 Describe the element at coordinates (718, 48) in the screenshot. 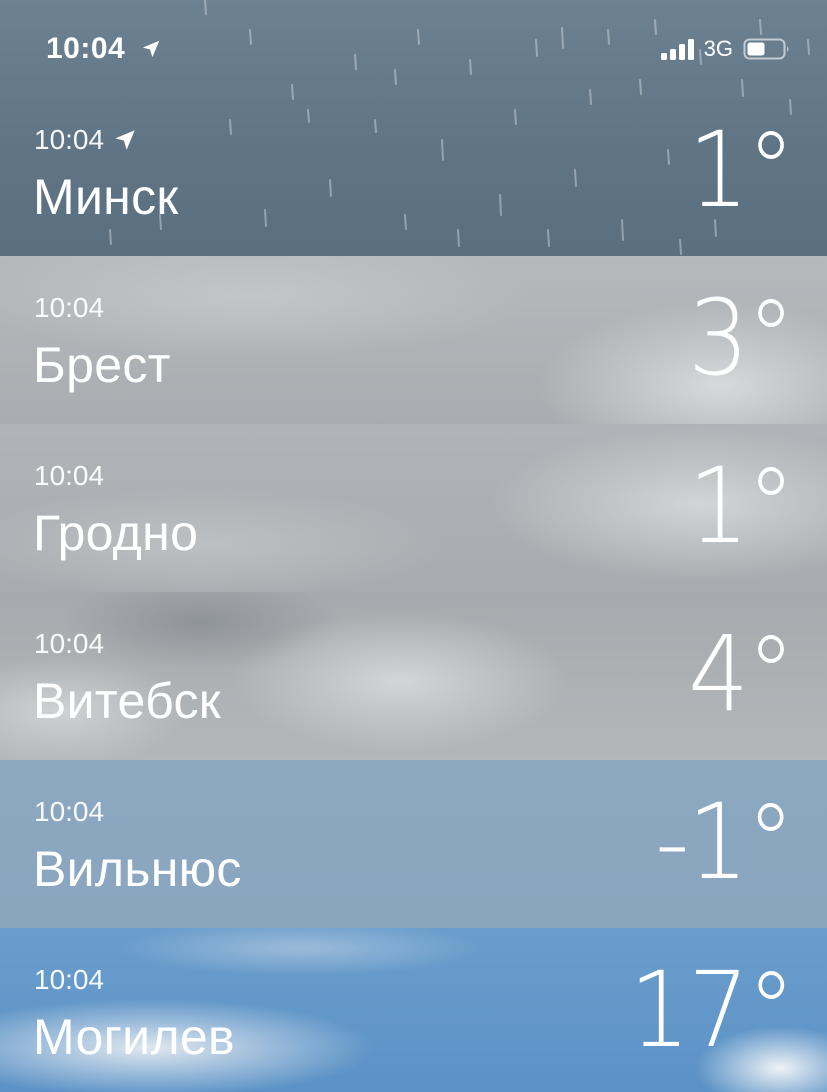

I see `network-type-label: 3G` at that location.